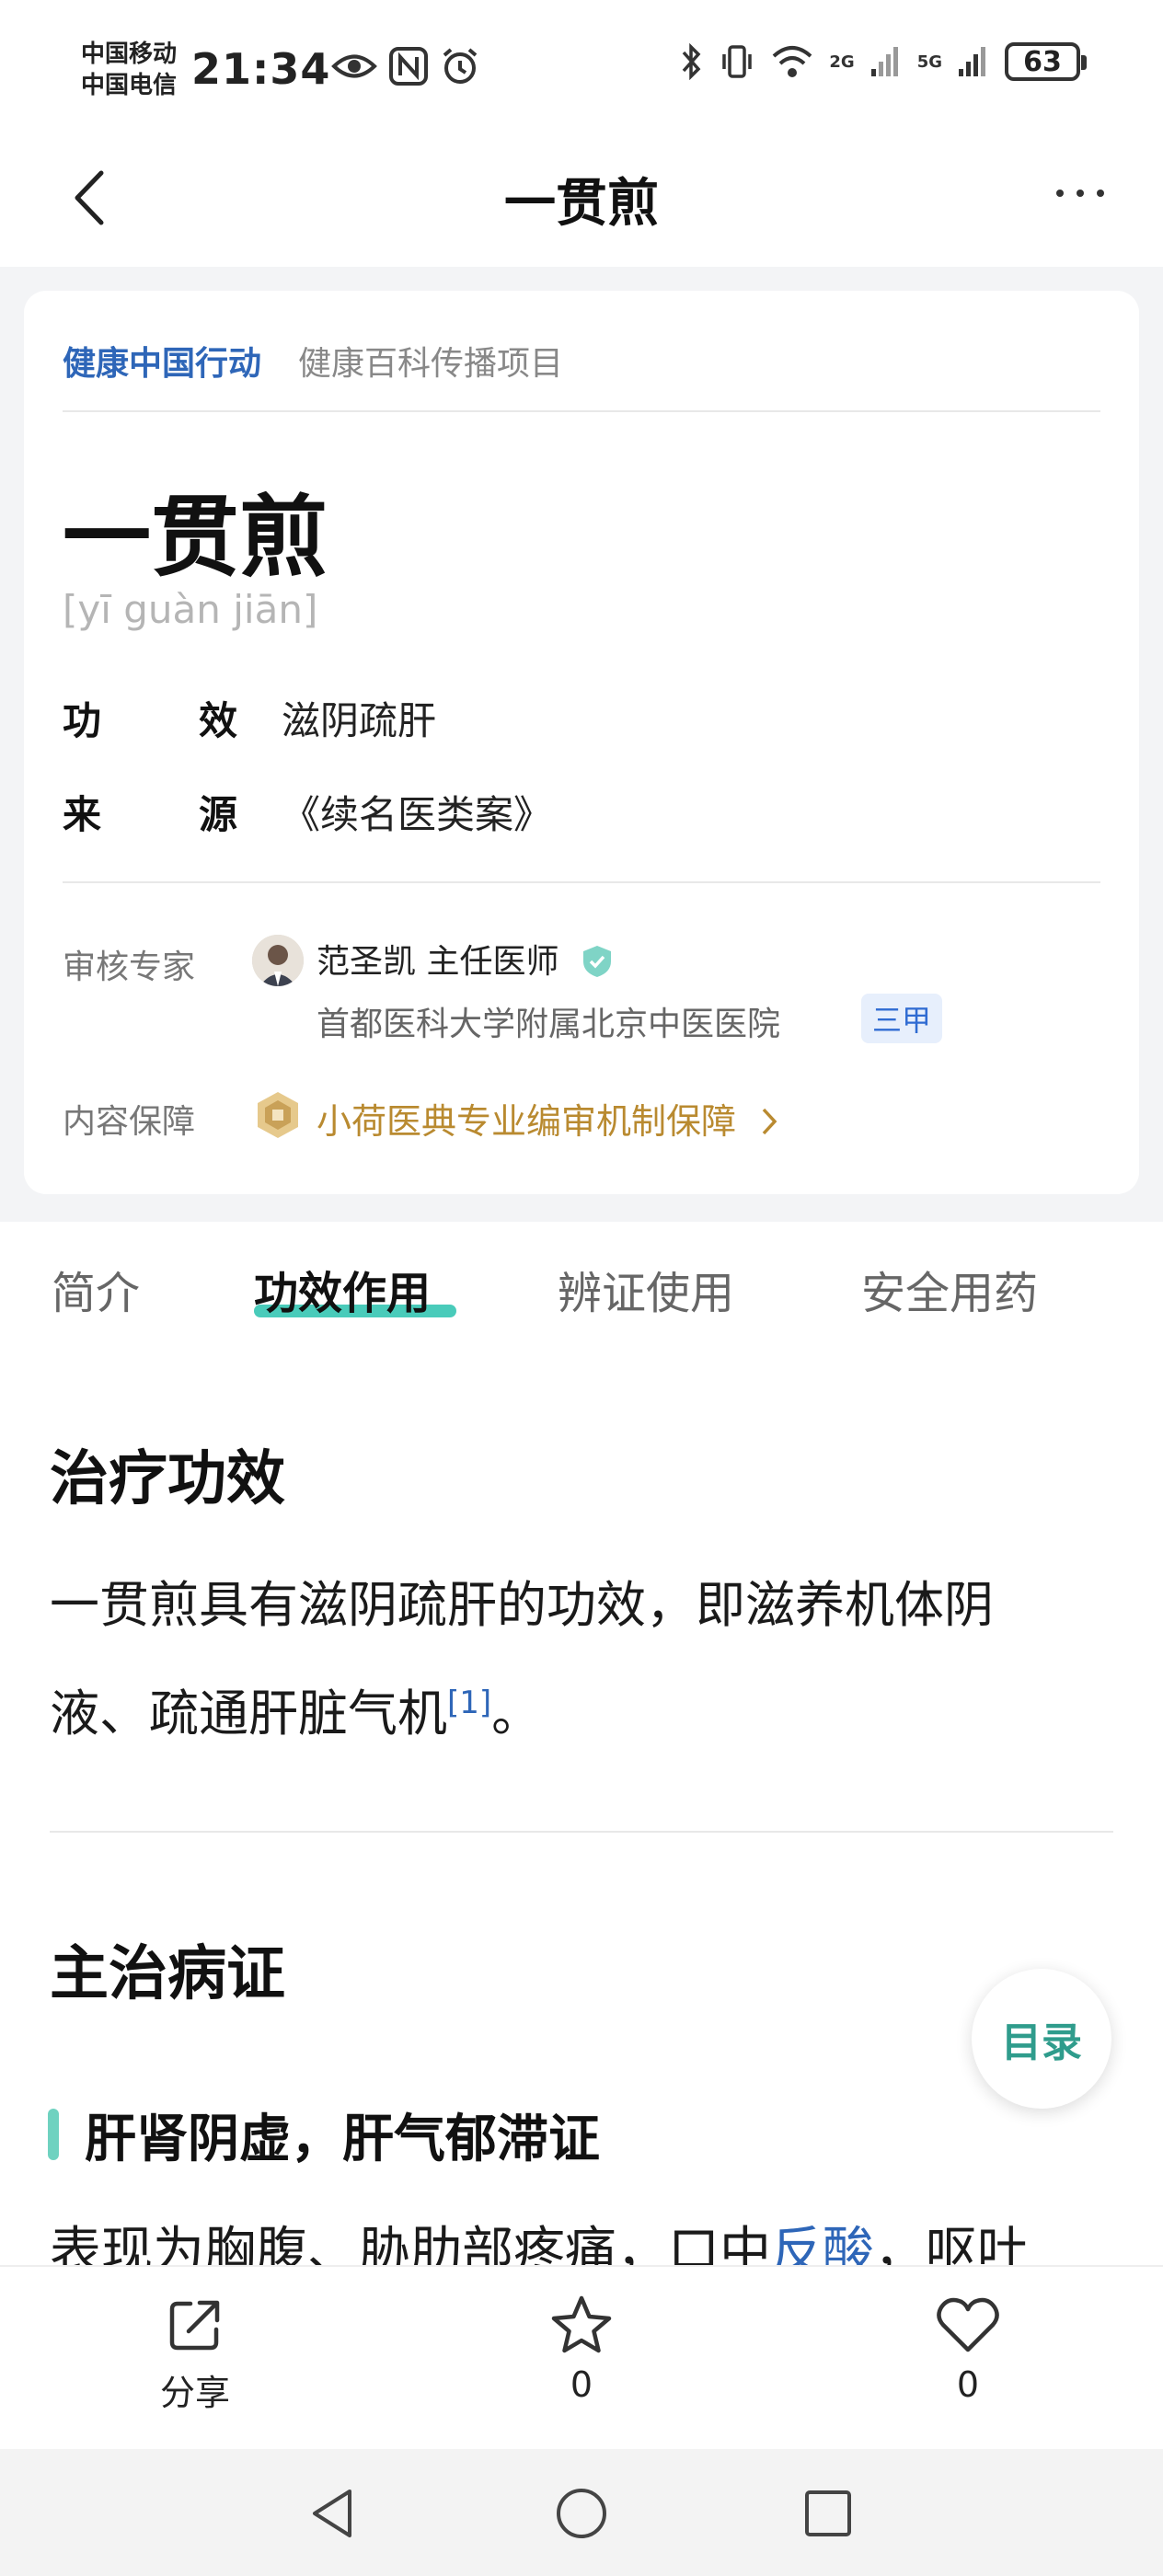  I want to click on card-divider-top, so click(581, 411).